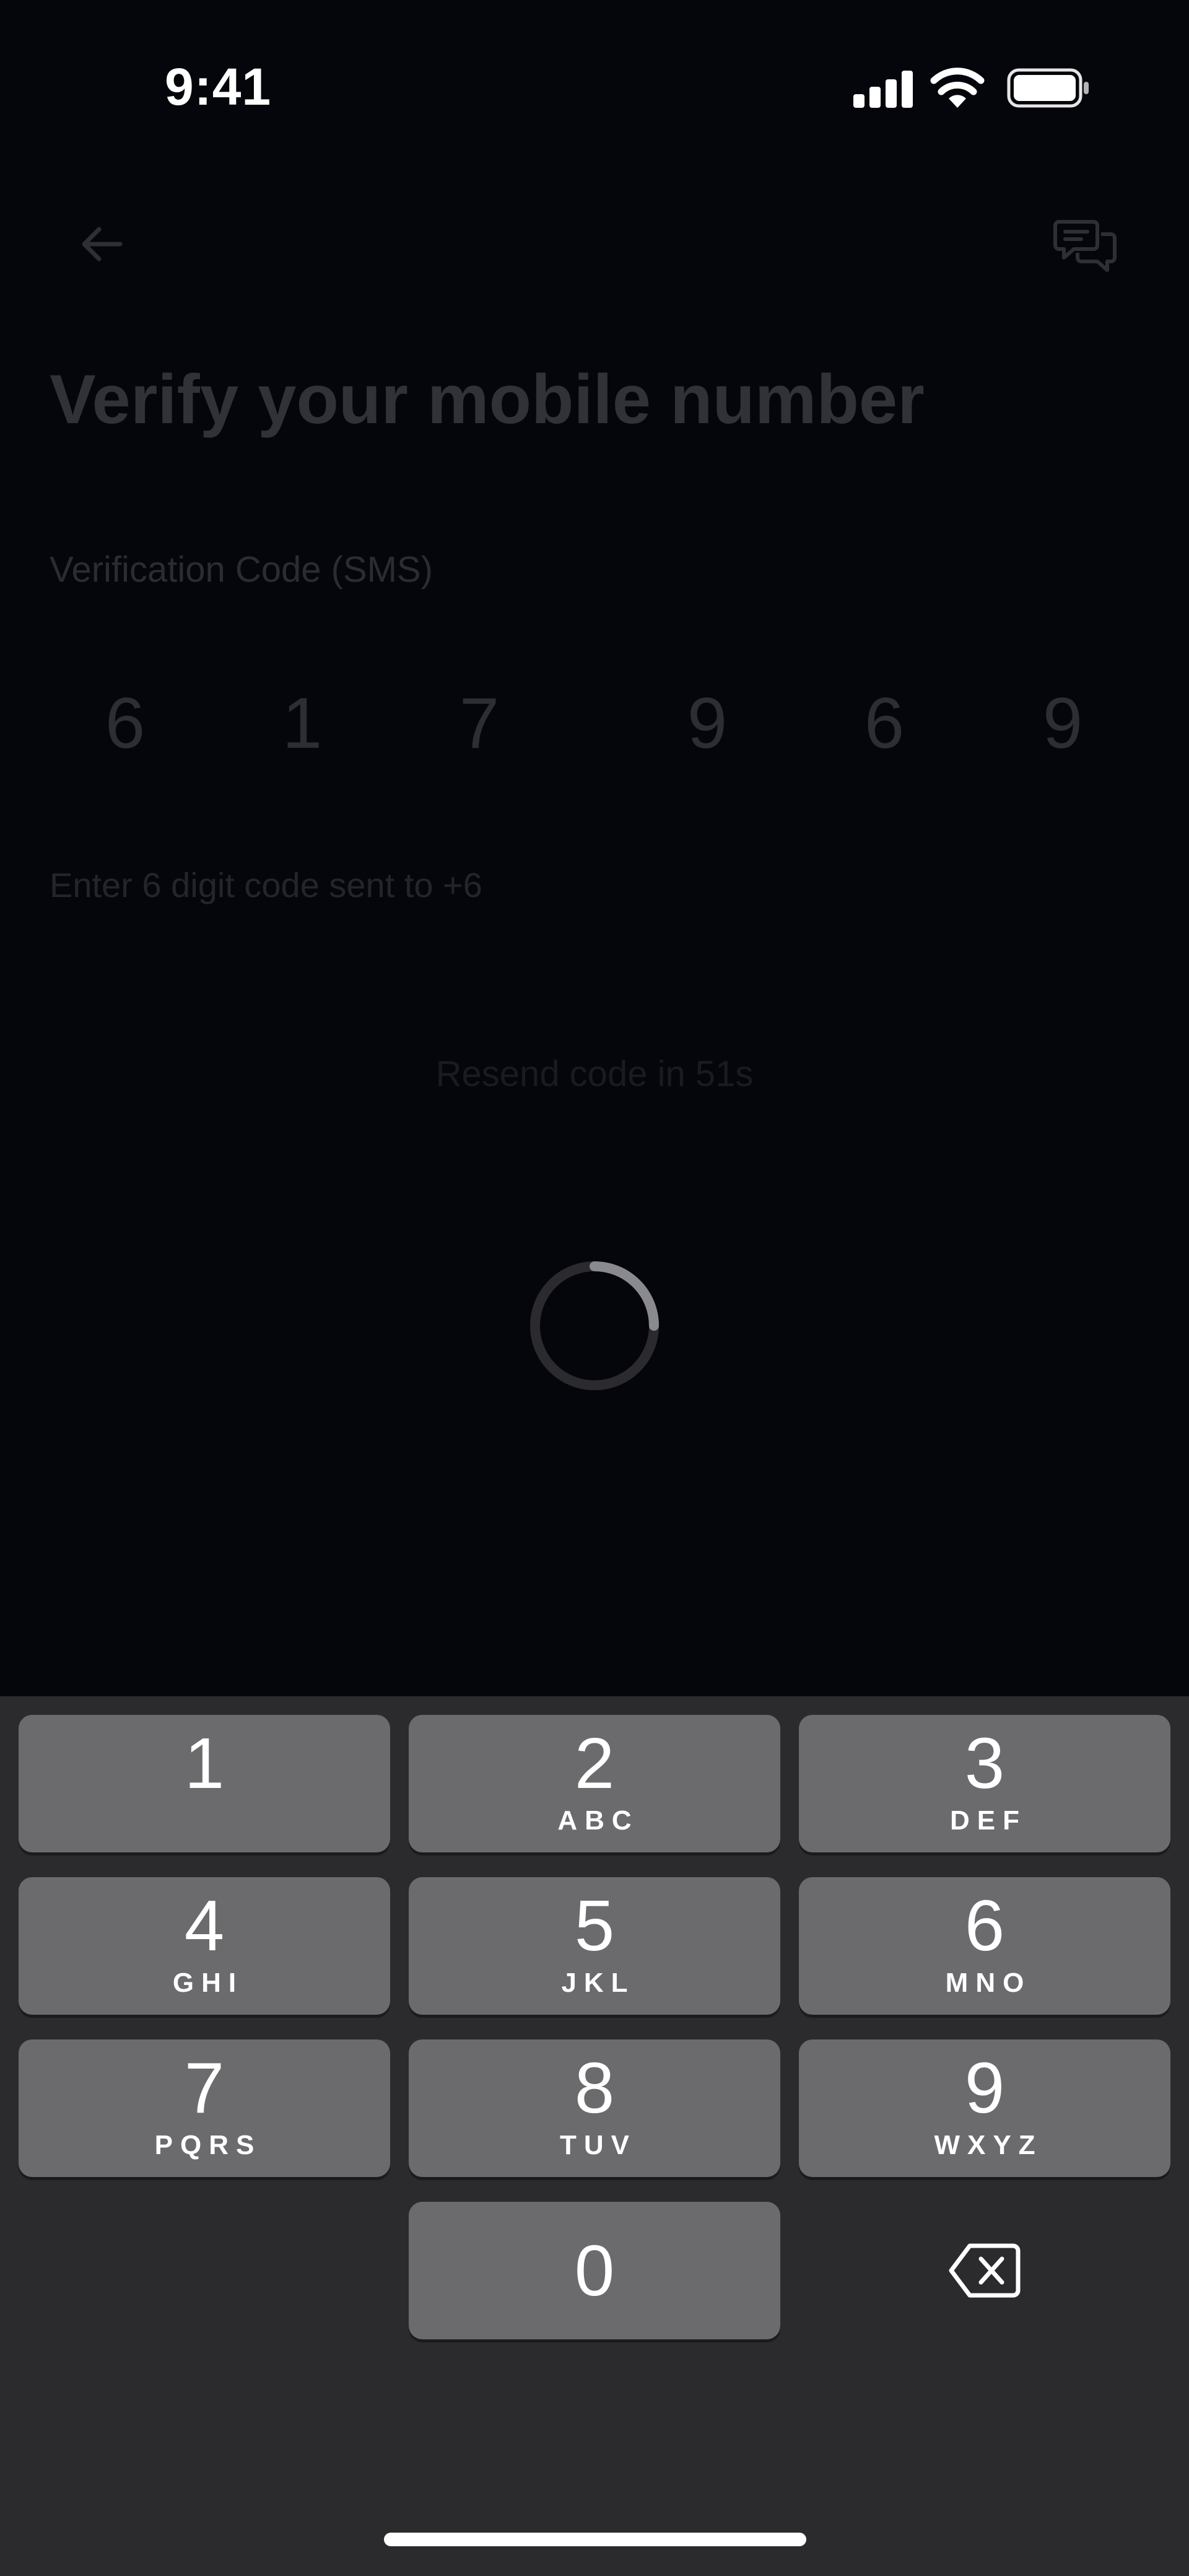 The width and height of the screenshot is (1189, 2576). What do you see at coordinates (218, 87) in the screenshot?
I see `status-time: 9:41` at bounding box center [218, 87].